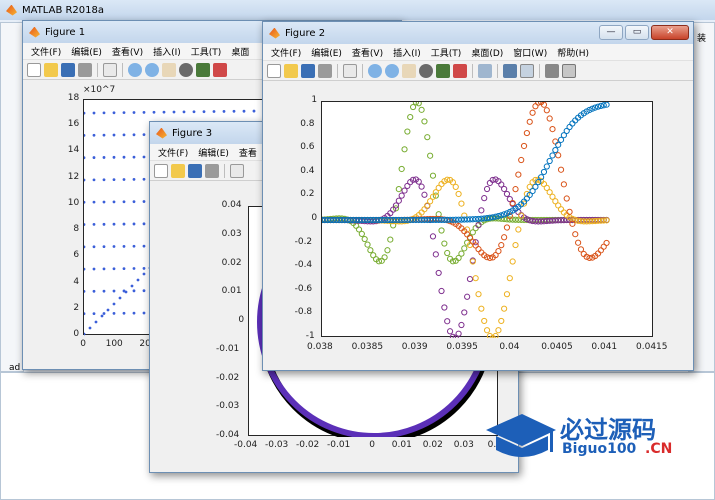  I want to click on figure3-y-tick: -0.03, so click(228, 406).